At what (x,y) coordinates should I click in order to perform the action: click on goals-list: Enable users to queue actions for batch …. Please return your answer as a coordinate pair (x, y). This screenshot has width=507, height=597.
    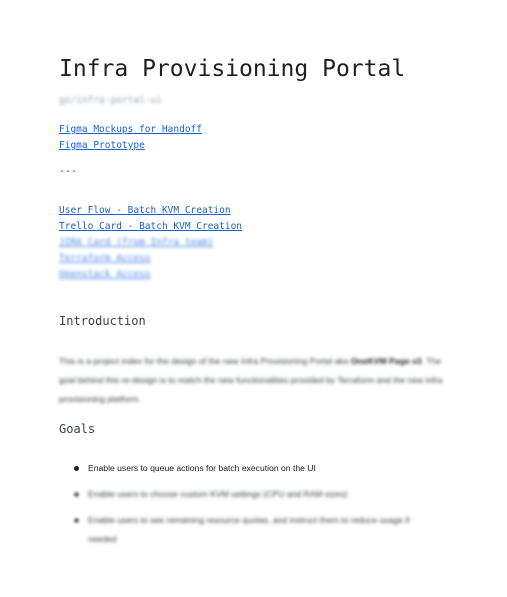
    Looking at the image, I should click on (259, 507).